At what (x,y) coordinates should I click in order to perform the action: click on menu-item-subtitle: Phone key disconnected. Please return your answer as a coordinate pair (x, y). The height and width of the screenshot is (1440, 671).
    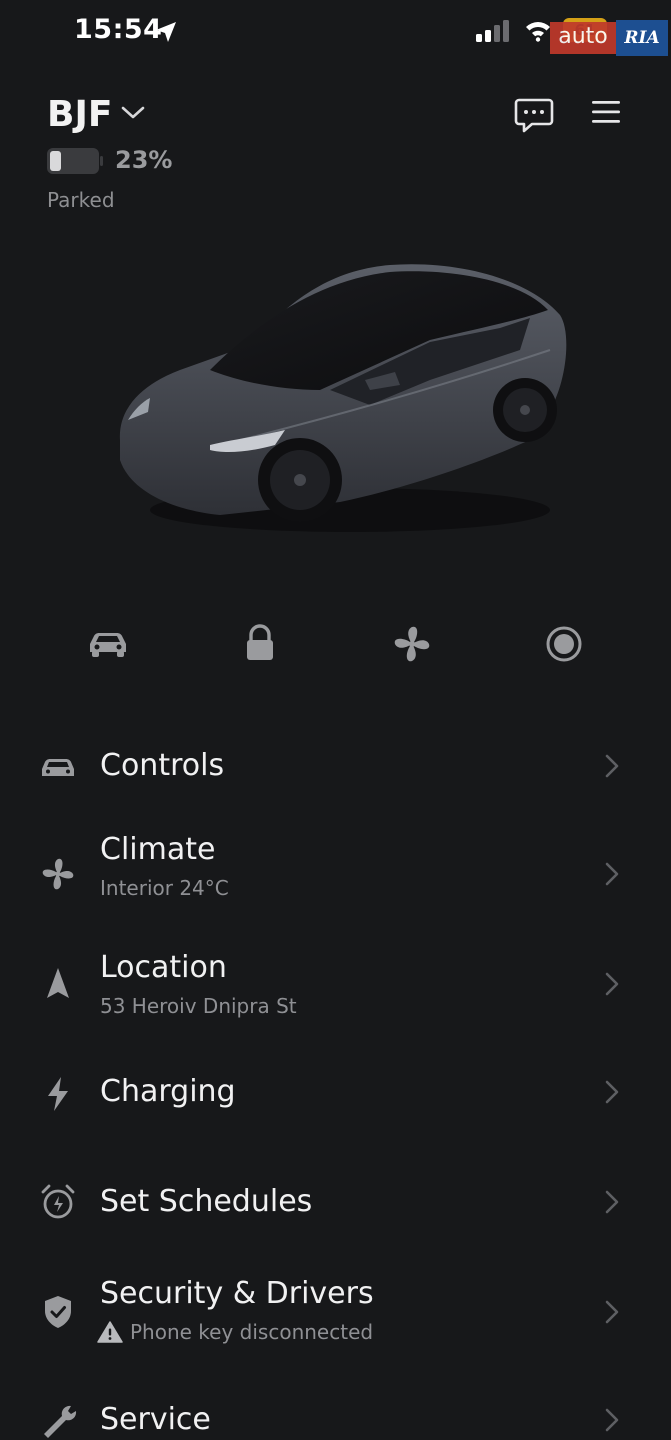
    Looking at the image, I should click on (252, 1332).